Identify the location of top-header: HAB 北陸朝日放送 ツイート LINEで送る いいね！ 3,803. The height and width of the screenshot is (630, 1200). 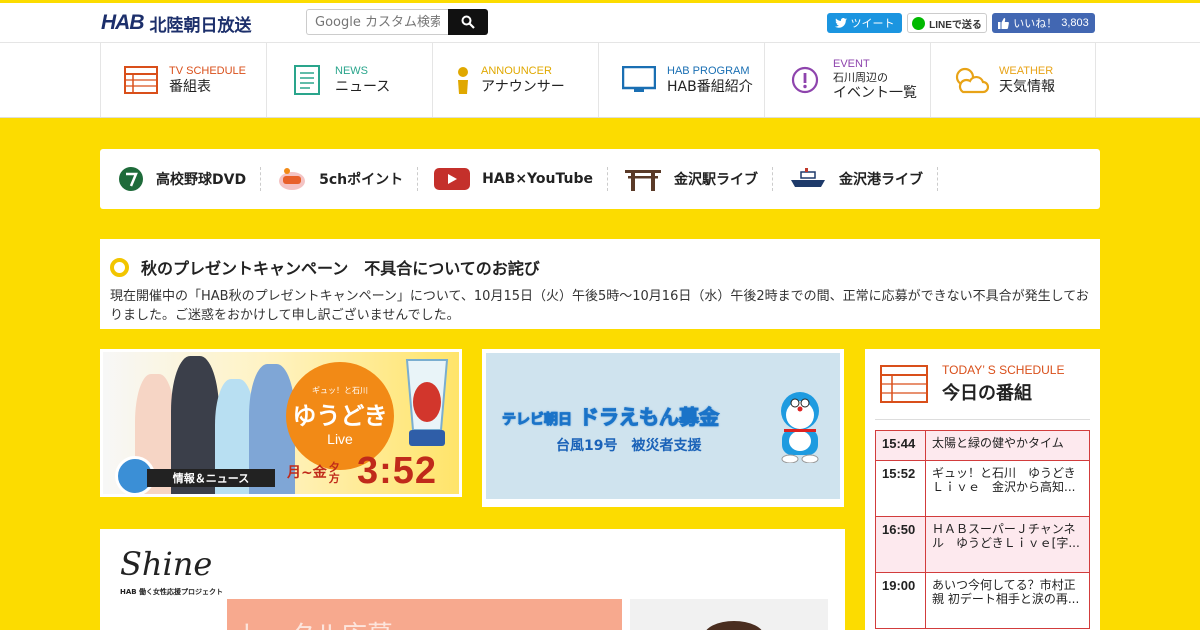
(600, 21).